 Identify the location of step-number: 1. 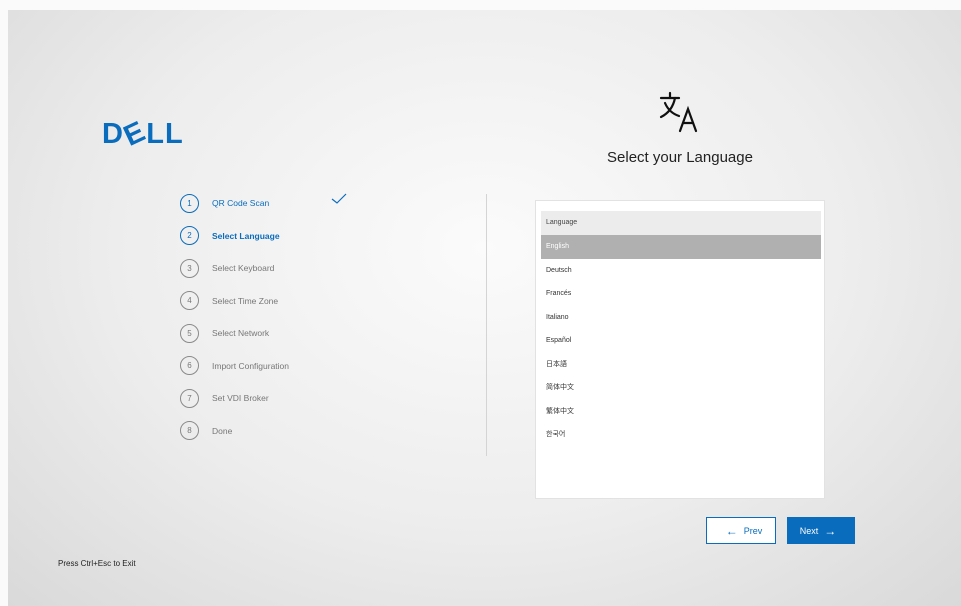
(189, 203).